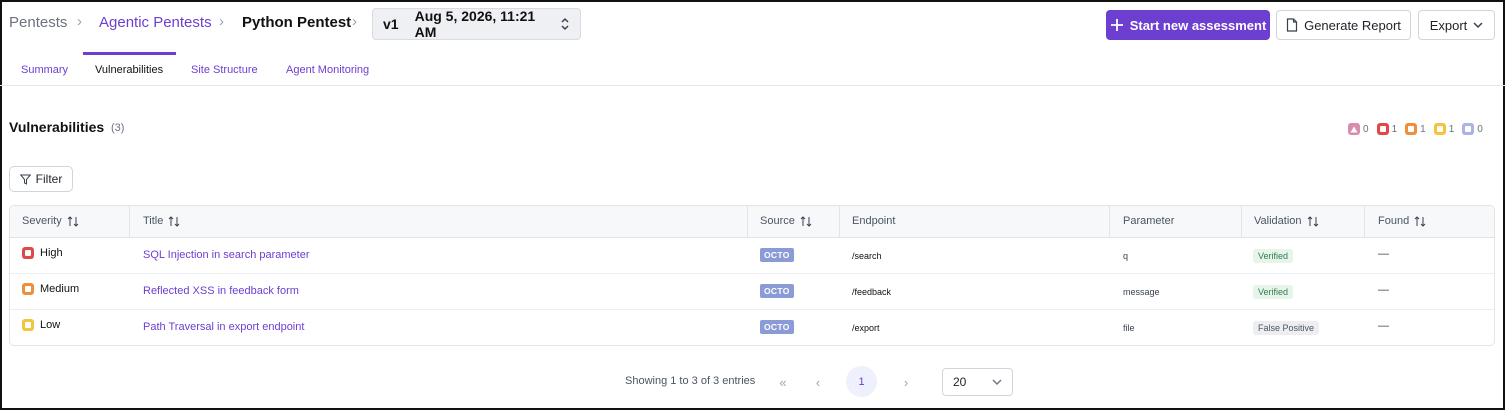 This screenshot has width=1505, height=410. Describe the element at coordinates (28, 253) in the screenshot. I see `high-severity-icon` at that location.